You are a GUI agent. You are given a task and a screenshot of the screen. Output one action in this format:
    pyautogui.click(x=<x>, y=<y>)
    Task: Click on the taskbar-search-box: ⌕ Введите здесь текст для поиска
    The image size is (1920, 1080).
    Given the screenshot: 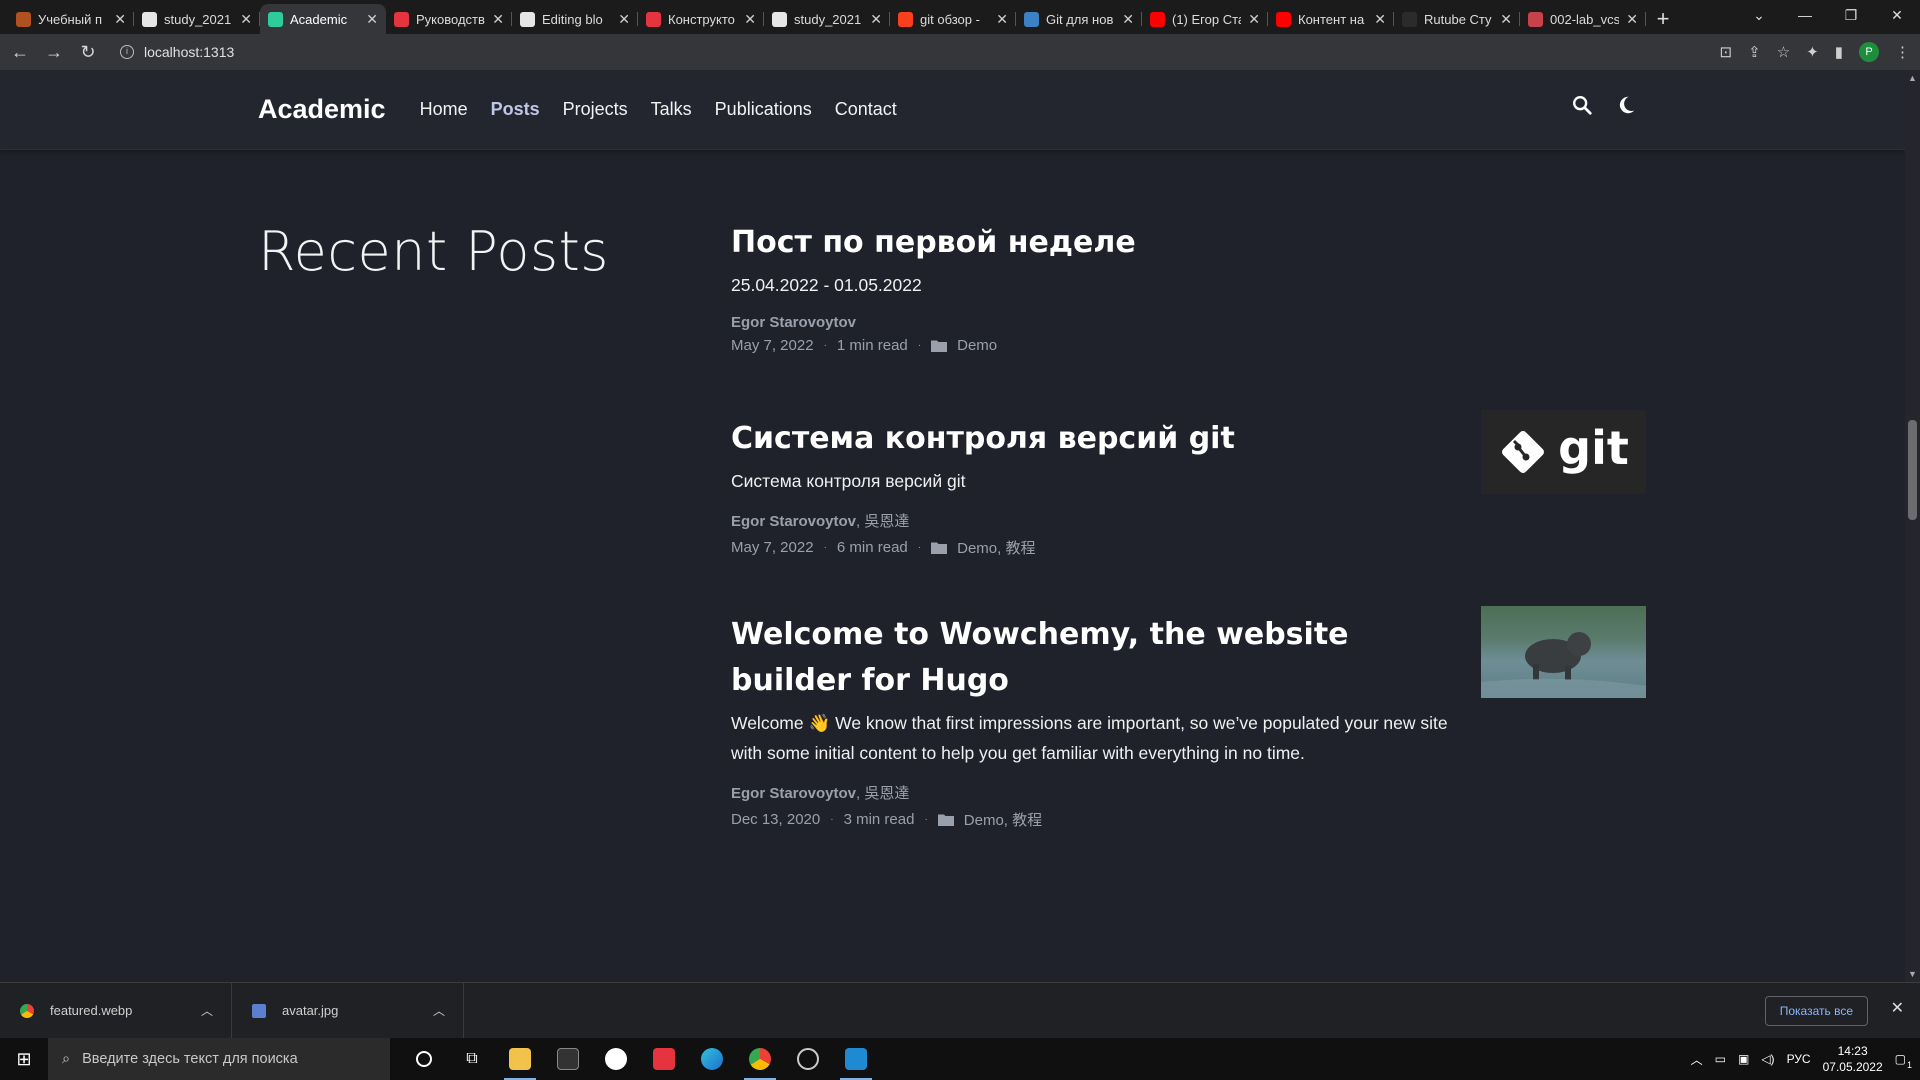 What is the action you would take?
    pyautogui.click(x=219, y=1059)
    